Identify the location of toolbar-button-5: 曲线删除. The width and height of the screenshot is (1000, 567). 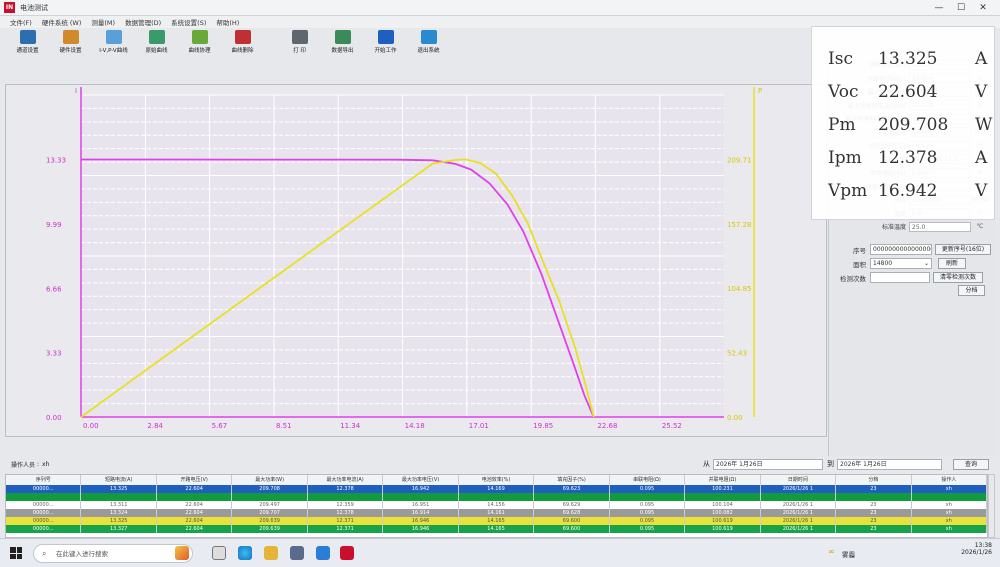
(242, 43).